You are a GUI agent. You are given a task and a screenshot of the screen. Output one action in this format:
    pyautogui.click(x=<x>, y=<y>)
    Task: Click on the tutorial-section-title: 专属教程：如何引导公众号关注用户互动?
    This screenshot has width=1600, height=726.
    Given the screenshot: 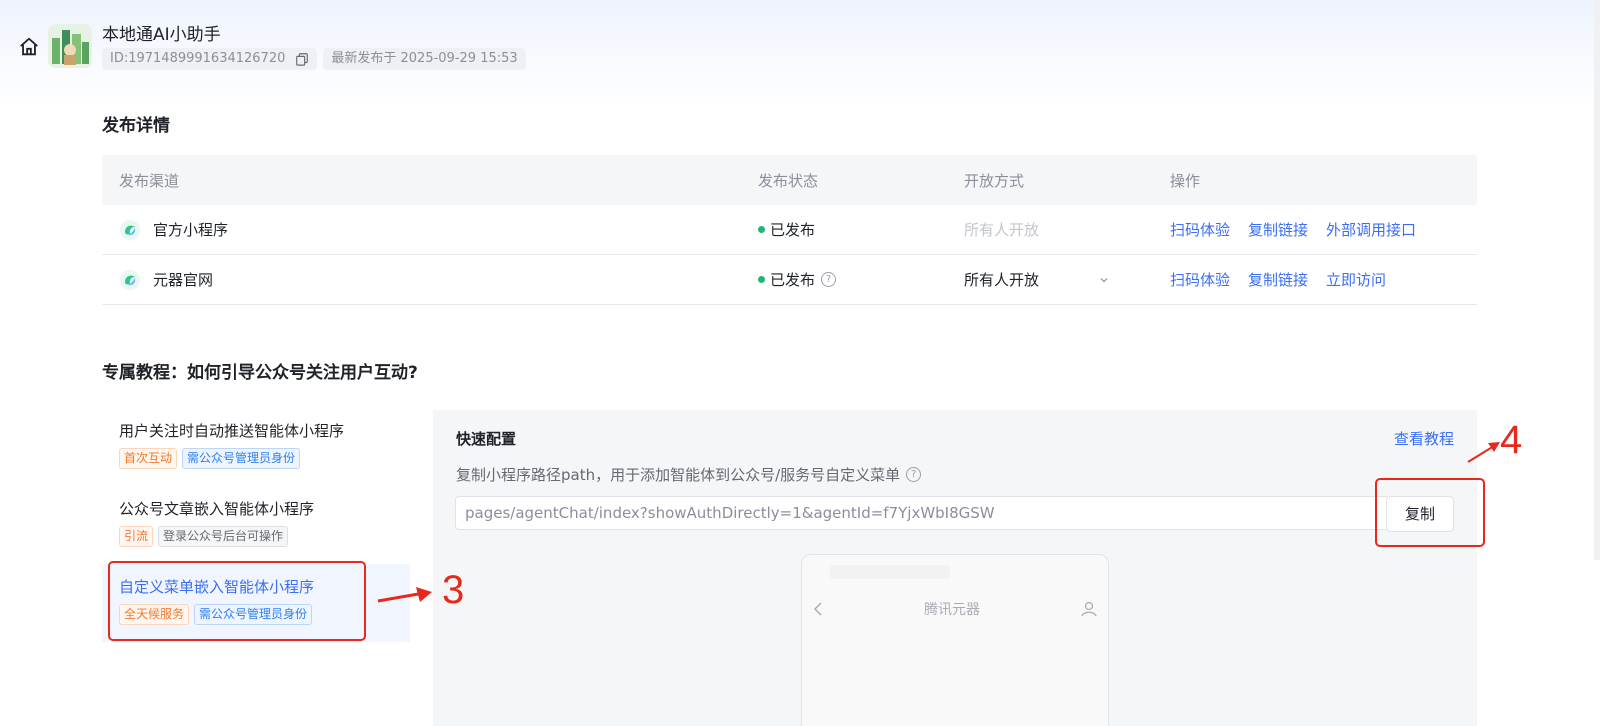 What is the action you would take?
    pyautogui.click(x=260, y=373)
    